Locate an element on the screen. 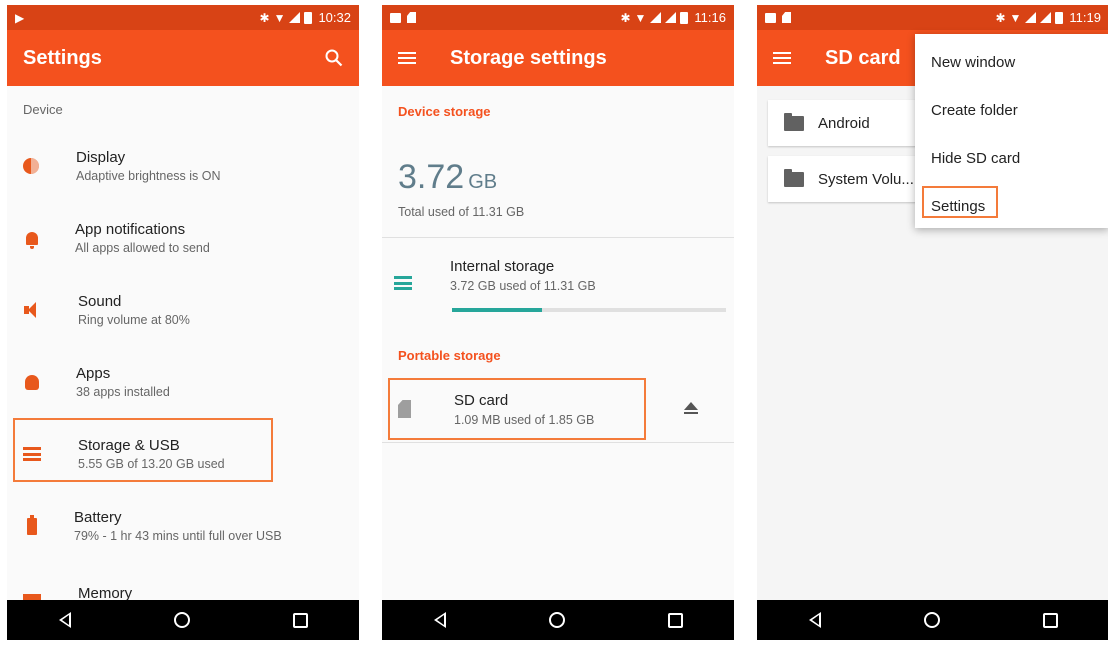  clock: 10:32 is located at coordinates (334, 17).